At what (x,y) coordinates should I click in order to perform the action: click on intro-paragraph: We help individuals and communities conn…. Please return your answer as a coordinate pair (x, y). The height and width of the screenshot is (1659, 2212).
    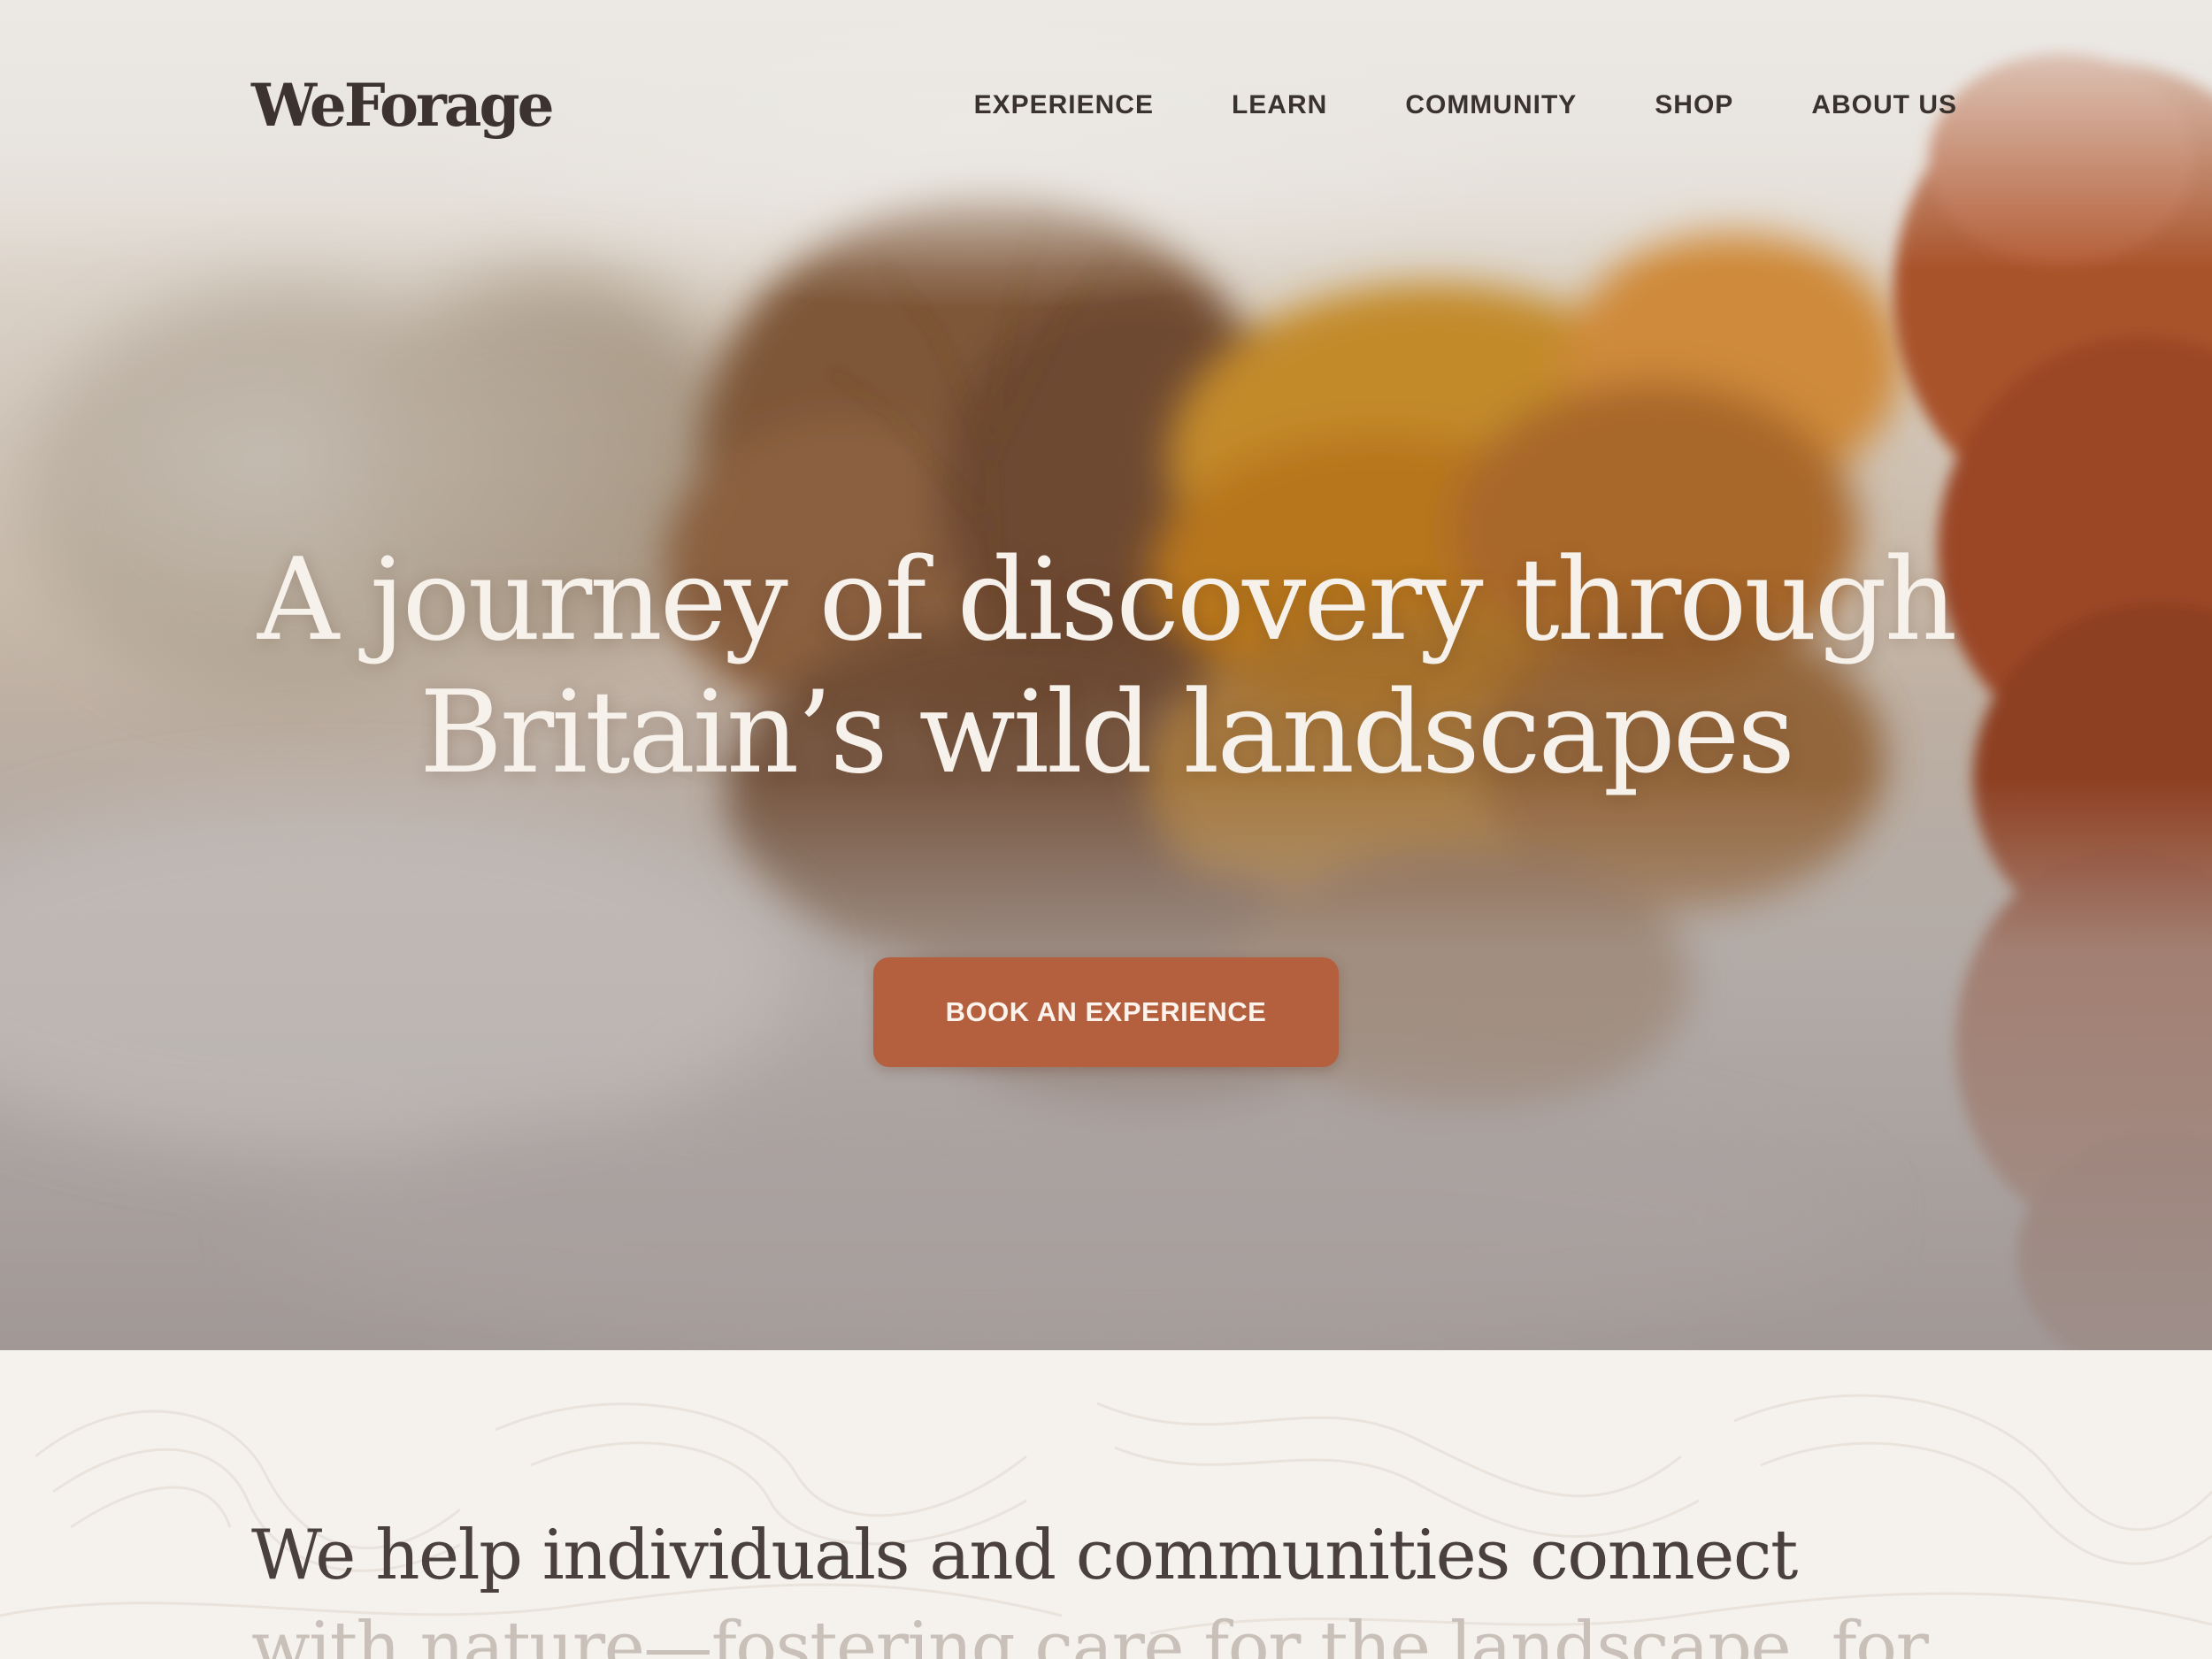
    Looking at the image, I should click on (1136, 1584).